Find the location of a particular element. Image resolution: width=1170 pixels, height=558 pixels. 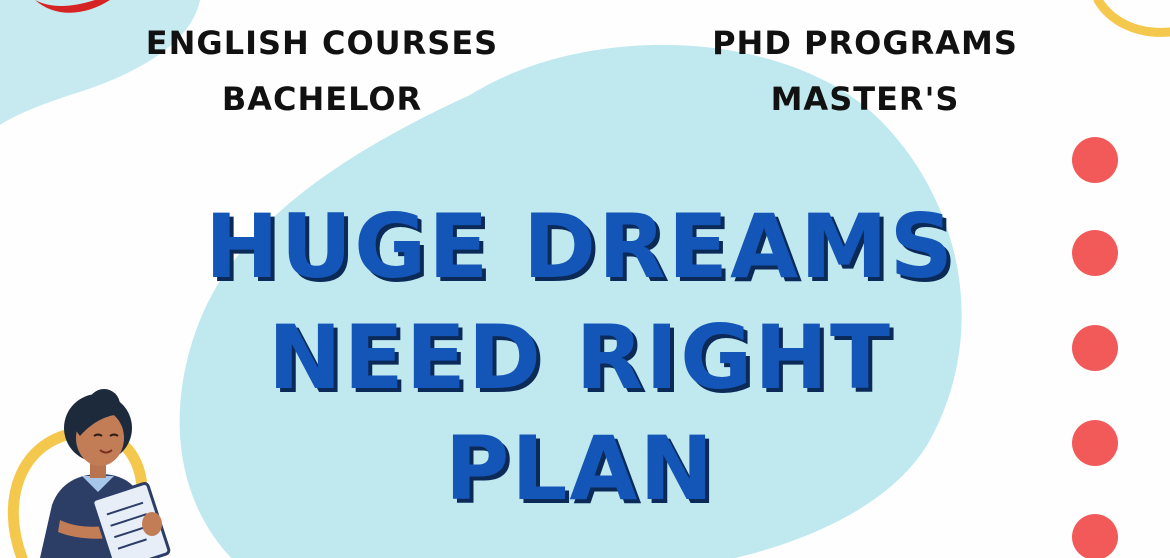

tag-phd-programs: PHD PROGRAMS is located at coordinates (865, 43).